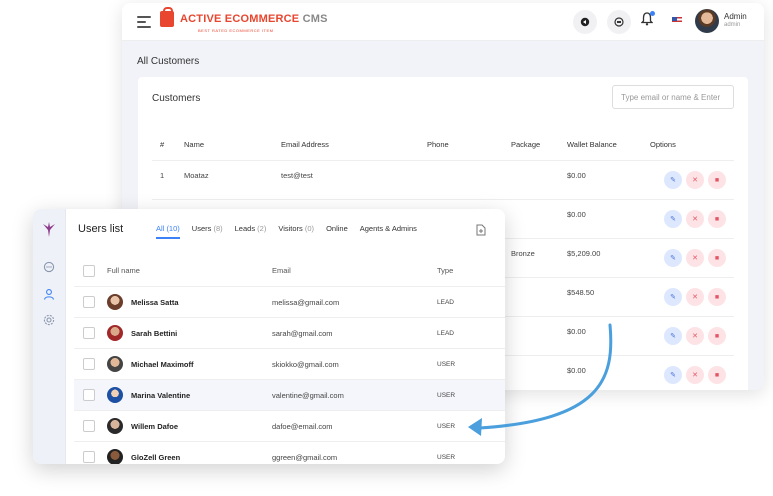 Image resolution: width=773 pixels, height=496 pixels. Describe the element at coordinates (89, 271) in the screenshot. I see `select-all-checkbox` at that location.